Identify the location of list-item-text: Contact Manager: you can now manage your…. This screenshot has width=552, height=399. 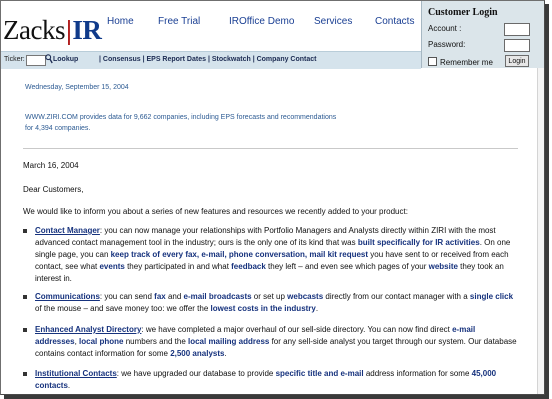
(276, 255).